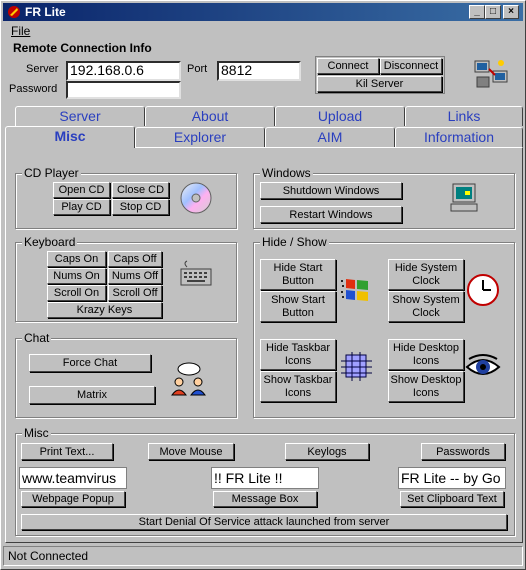 This screenshot has height=570, width=526. What do you see at coordinates (92, 395) in the screenshot?
I see `matrix-button: Matrix` at bounding box center [92, 395].